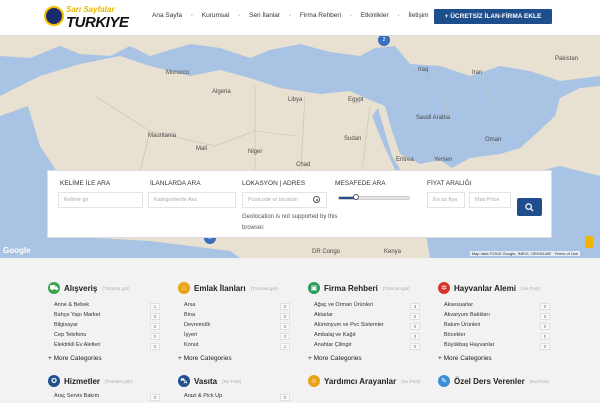 This screenshot has width=600, height=403. I want to click on list-item-label: Bakım Ürünleri, so click(462, 325).